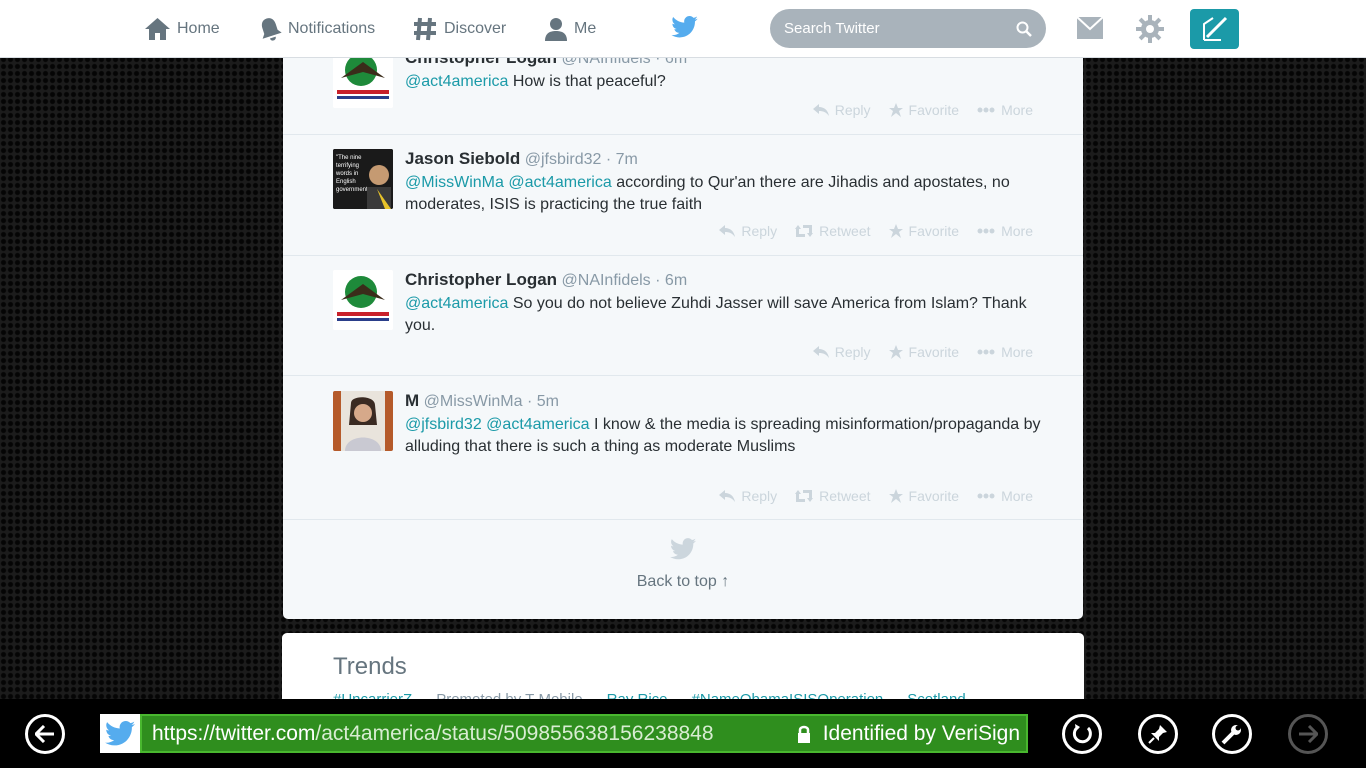 This screenshot has width=1366, height=768. I want to click on refresh-button, so click(1082, 734).